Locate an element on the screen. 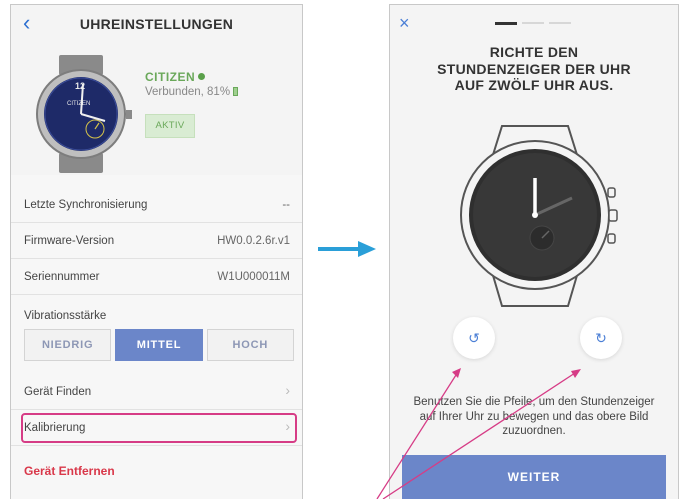 The height and width of the screenshot is (499, 679). device-brand-label: CITIZEN is located at coordinates (175, 77).